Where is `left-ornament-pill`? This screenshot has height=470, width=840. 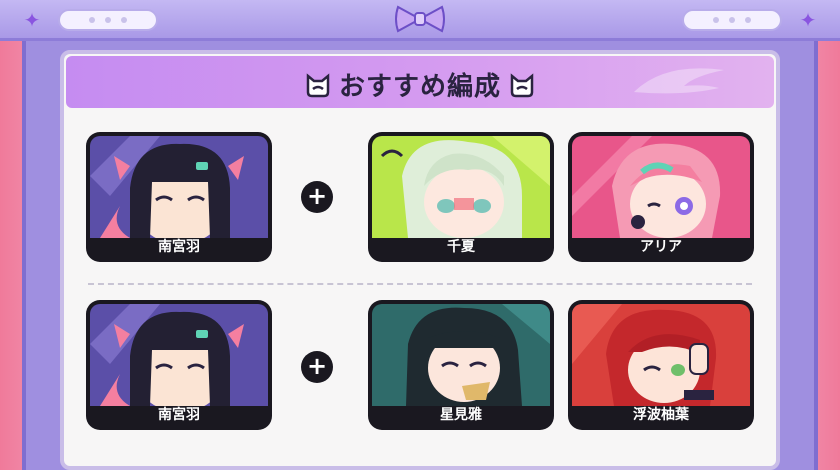
left-ornament-pill is located at coordinates (108, 20).